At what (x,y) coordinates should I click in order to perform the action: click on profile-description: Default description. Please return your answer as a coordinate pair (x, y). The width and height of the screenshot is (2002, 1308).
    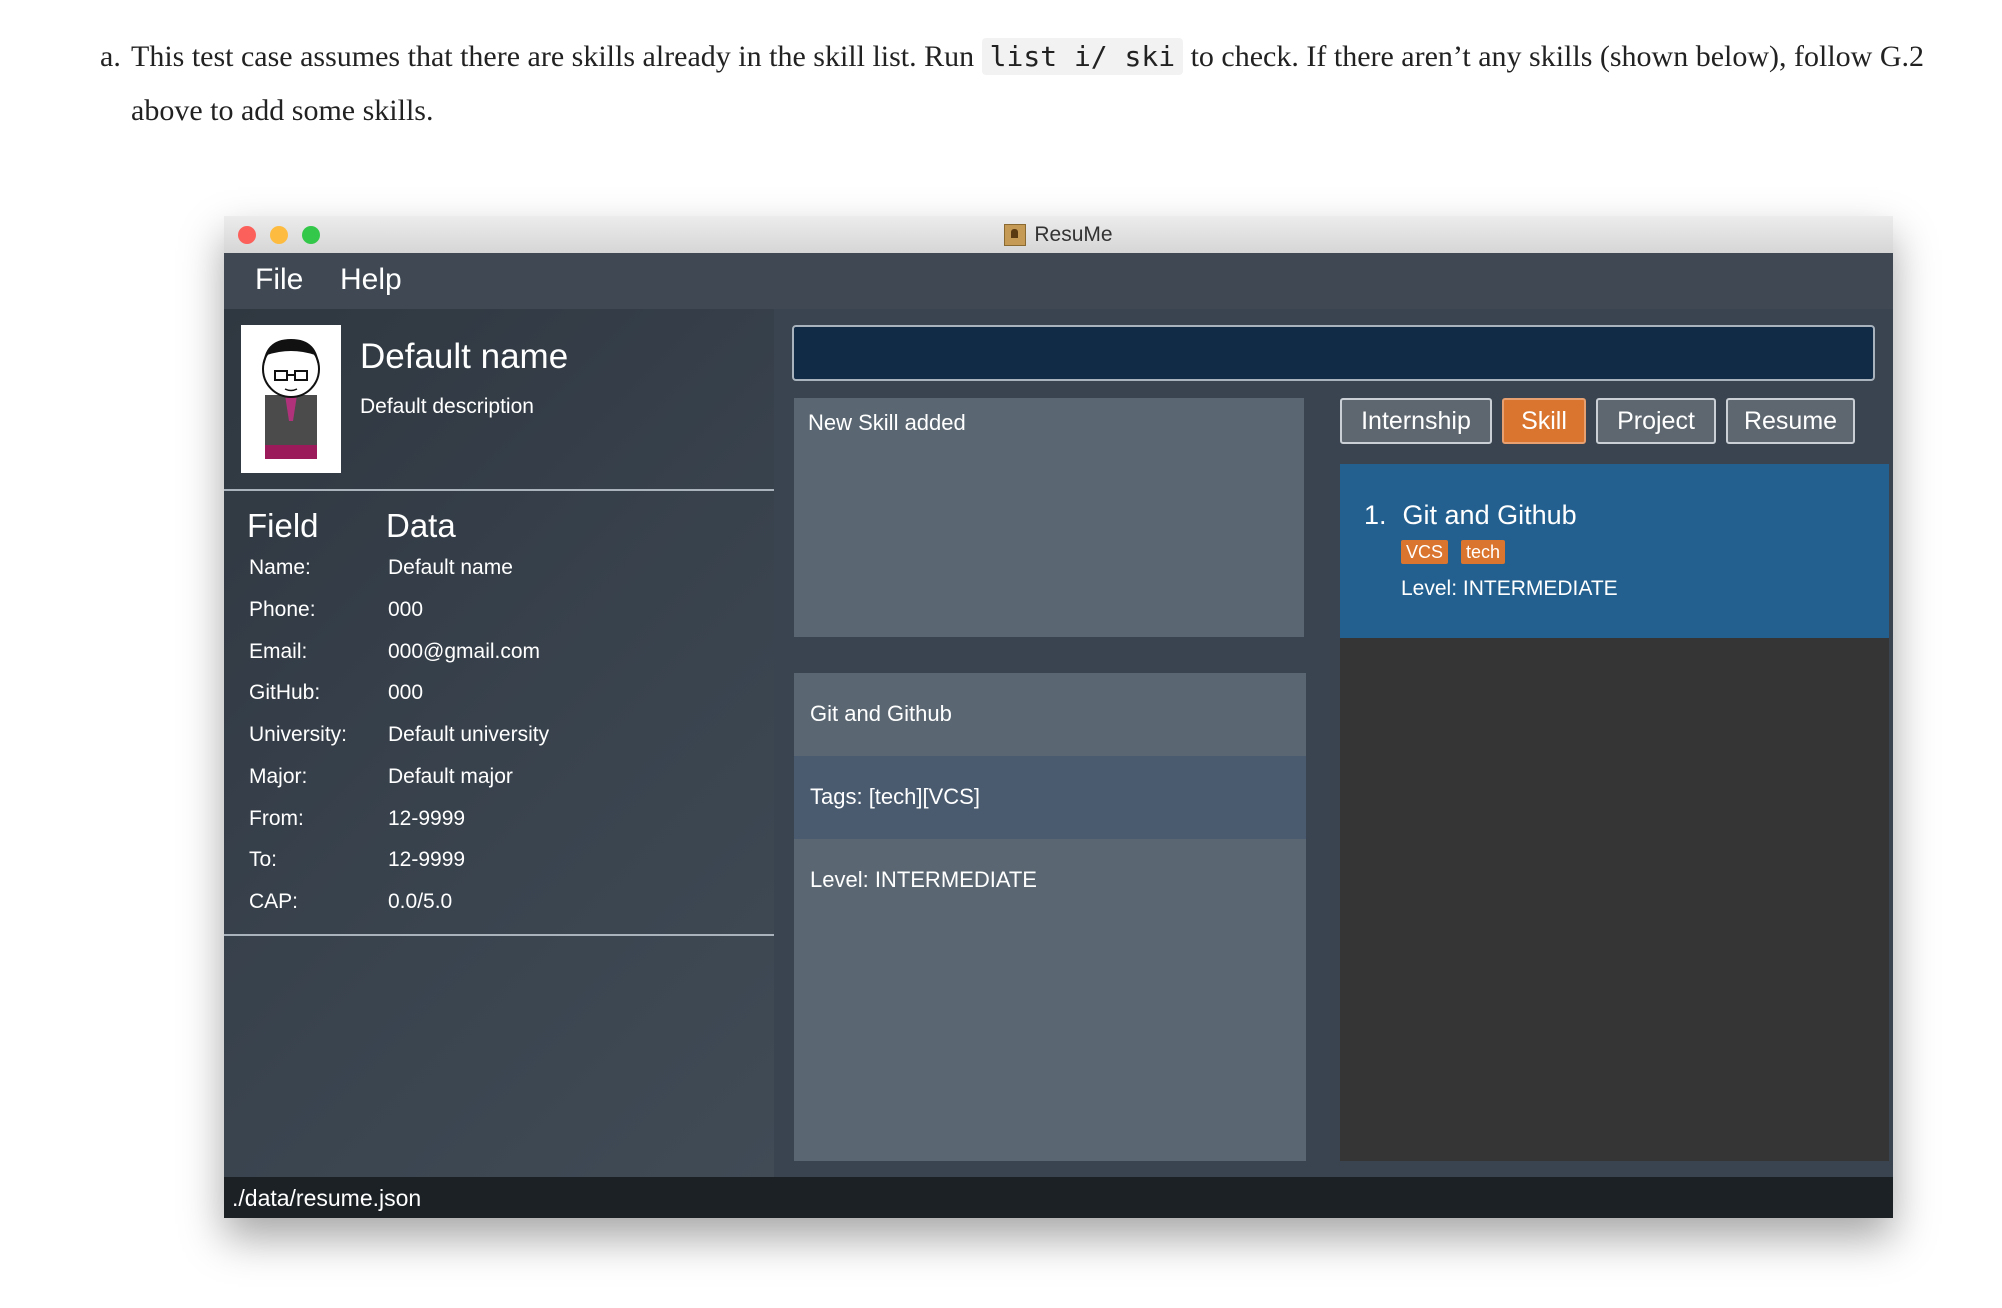
    Looking at the image, I should click on (447, 406).